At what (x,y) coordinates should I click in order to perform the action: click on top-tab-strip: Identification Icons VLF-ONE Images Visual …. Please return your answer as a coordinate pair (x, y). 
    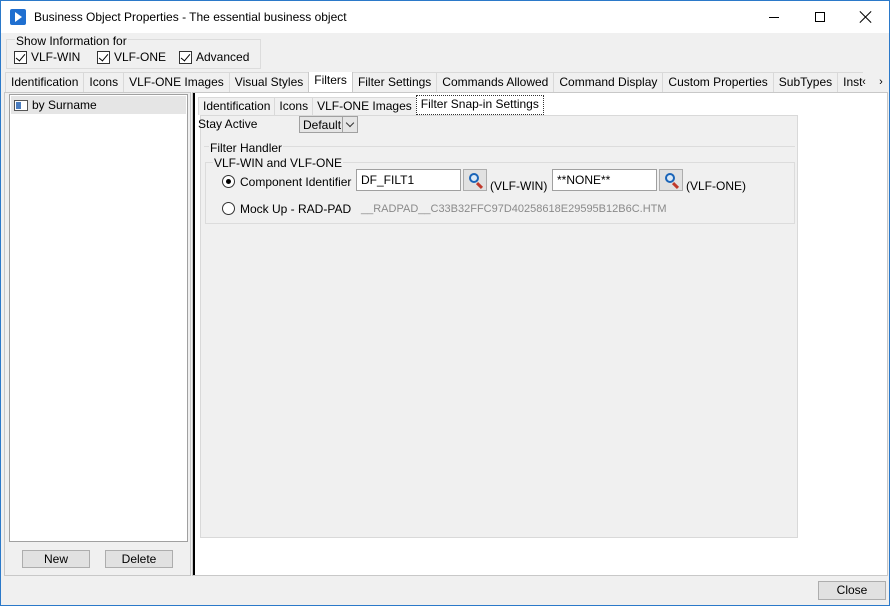
    Looking at the image, I should click on (434, 82).